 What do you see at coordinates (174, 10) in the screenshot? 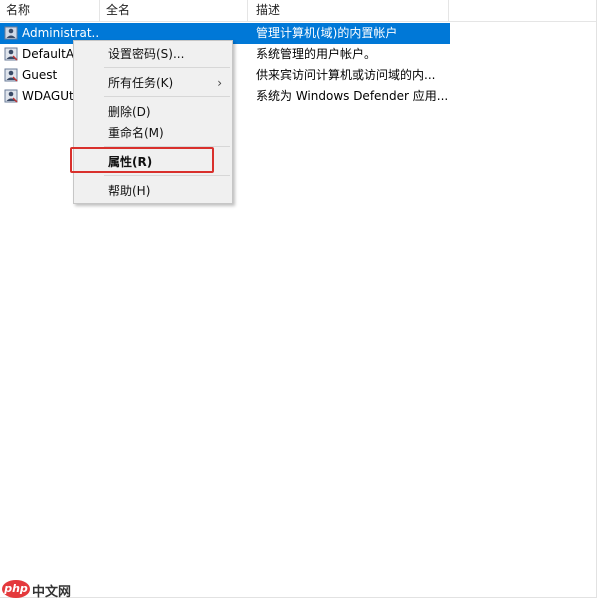
I see `column-header-fullname: 全名` at bounding box center [174, 10].